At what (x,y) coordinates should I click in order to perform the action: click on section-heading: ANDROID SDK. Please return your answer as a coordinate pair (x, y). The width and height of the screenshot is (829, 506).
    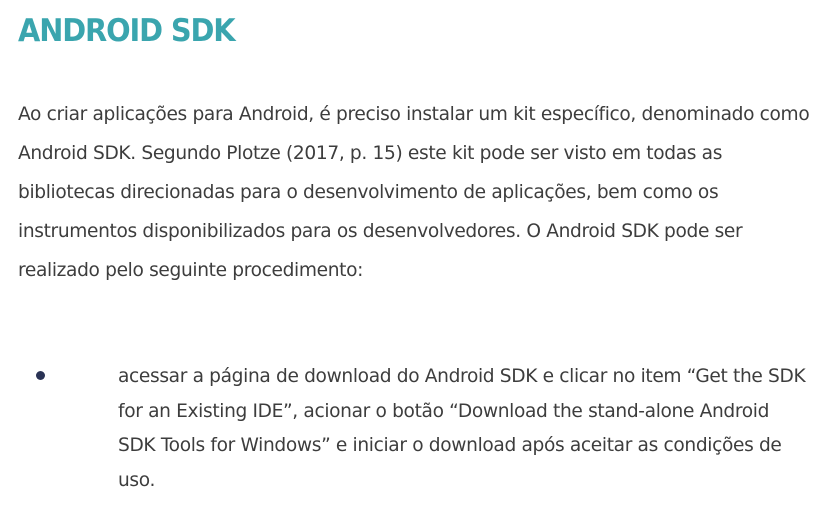
    Looking at the image, I should click on (127, 31).